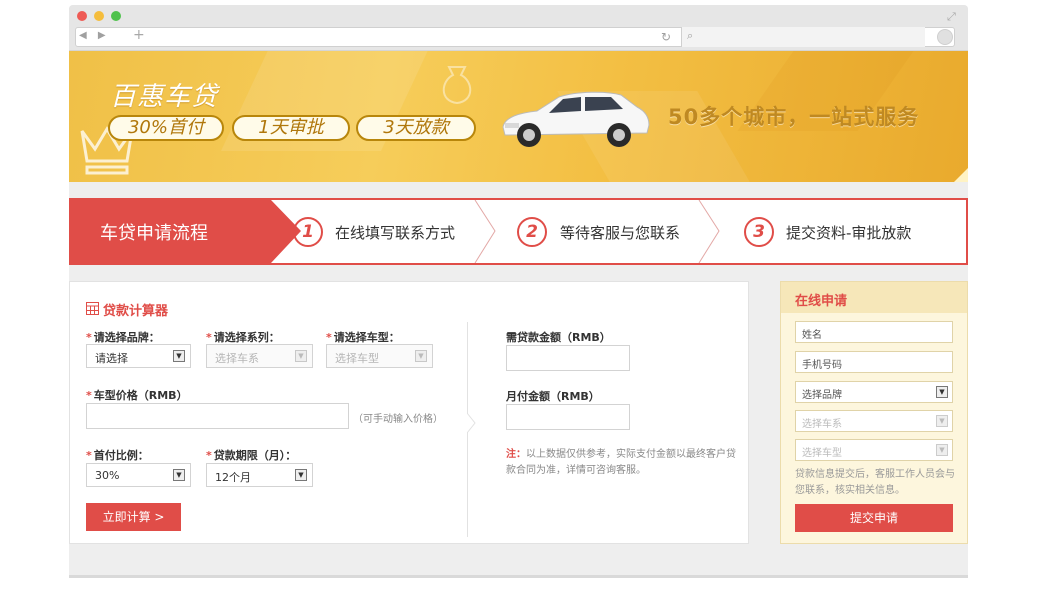 The height and width of the screenshot is (589, 1039). I want to click on calculator-note: 注：以上数据仅供参考，实际支付金额以最终客户贷款合同为准，详情可咨询客服。, so click(622, 463).